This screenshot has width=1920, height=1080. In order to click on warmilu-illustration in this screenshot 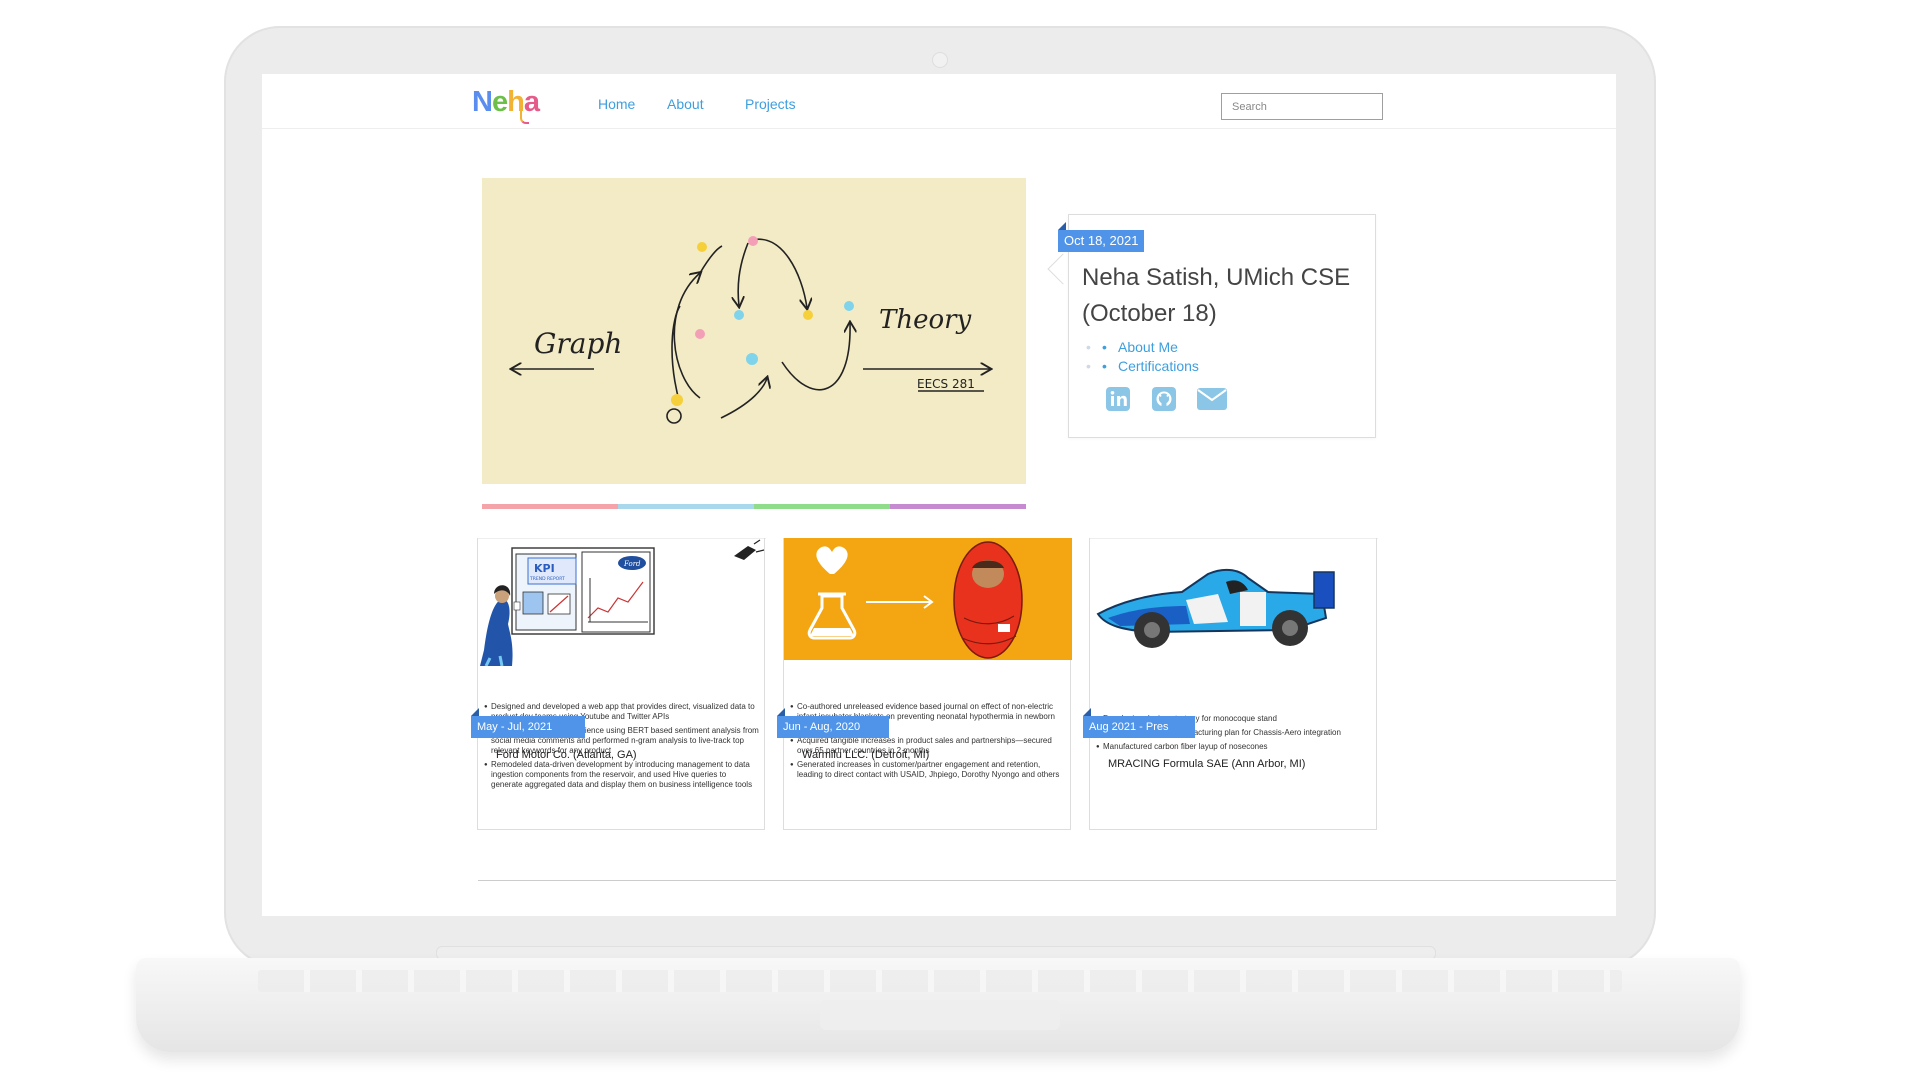, I will do `click(928, 599)`.